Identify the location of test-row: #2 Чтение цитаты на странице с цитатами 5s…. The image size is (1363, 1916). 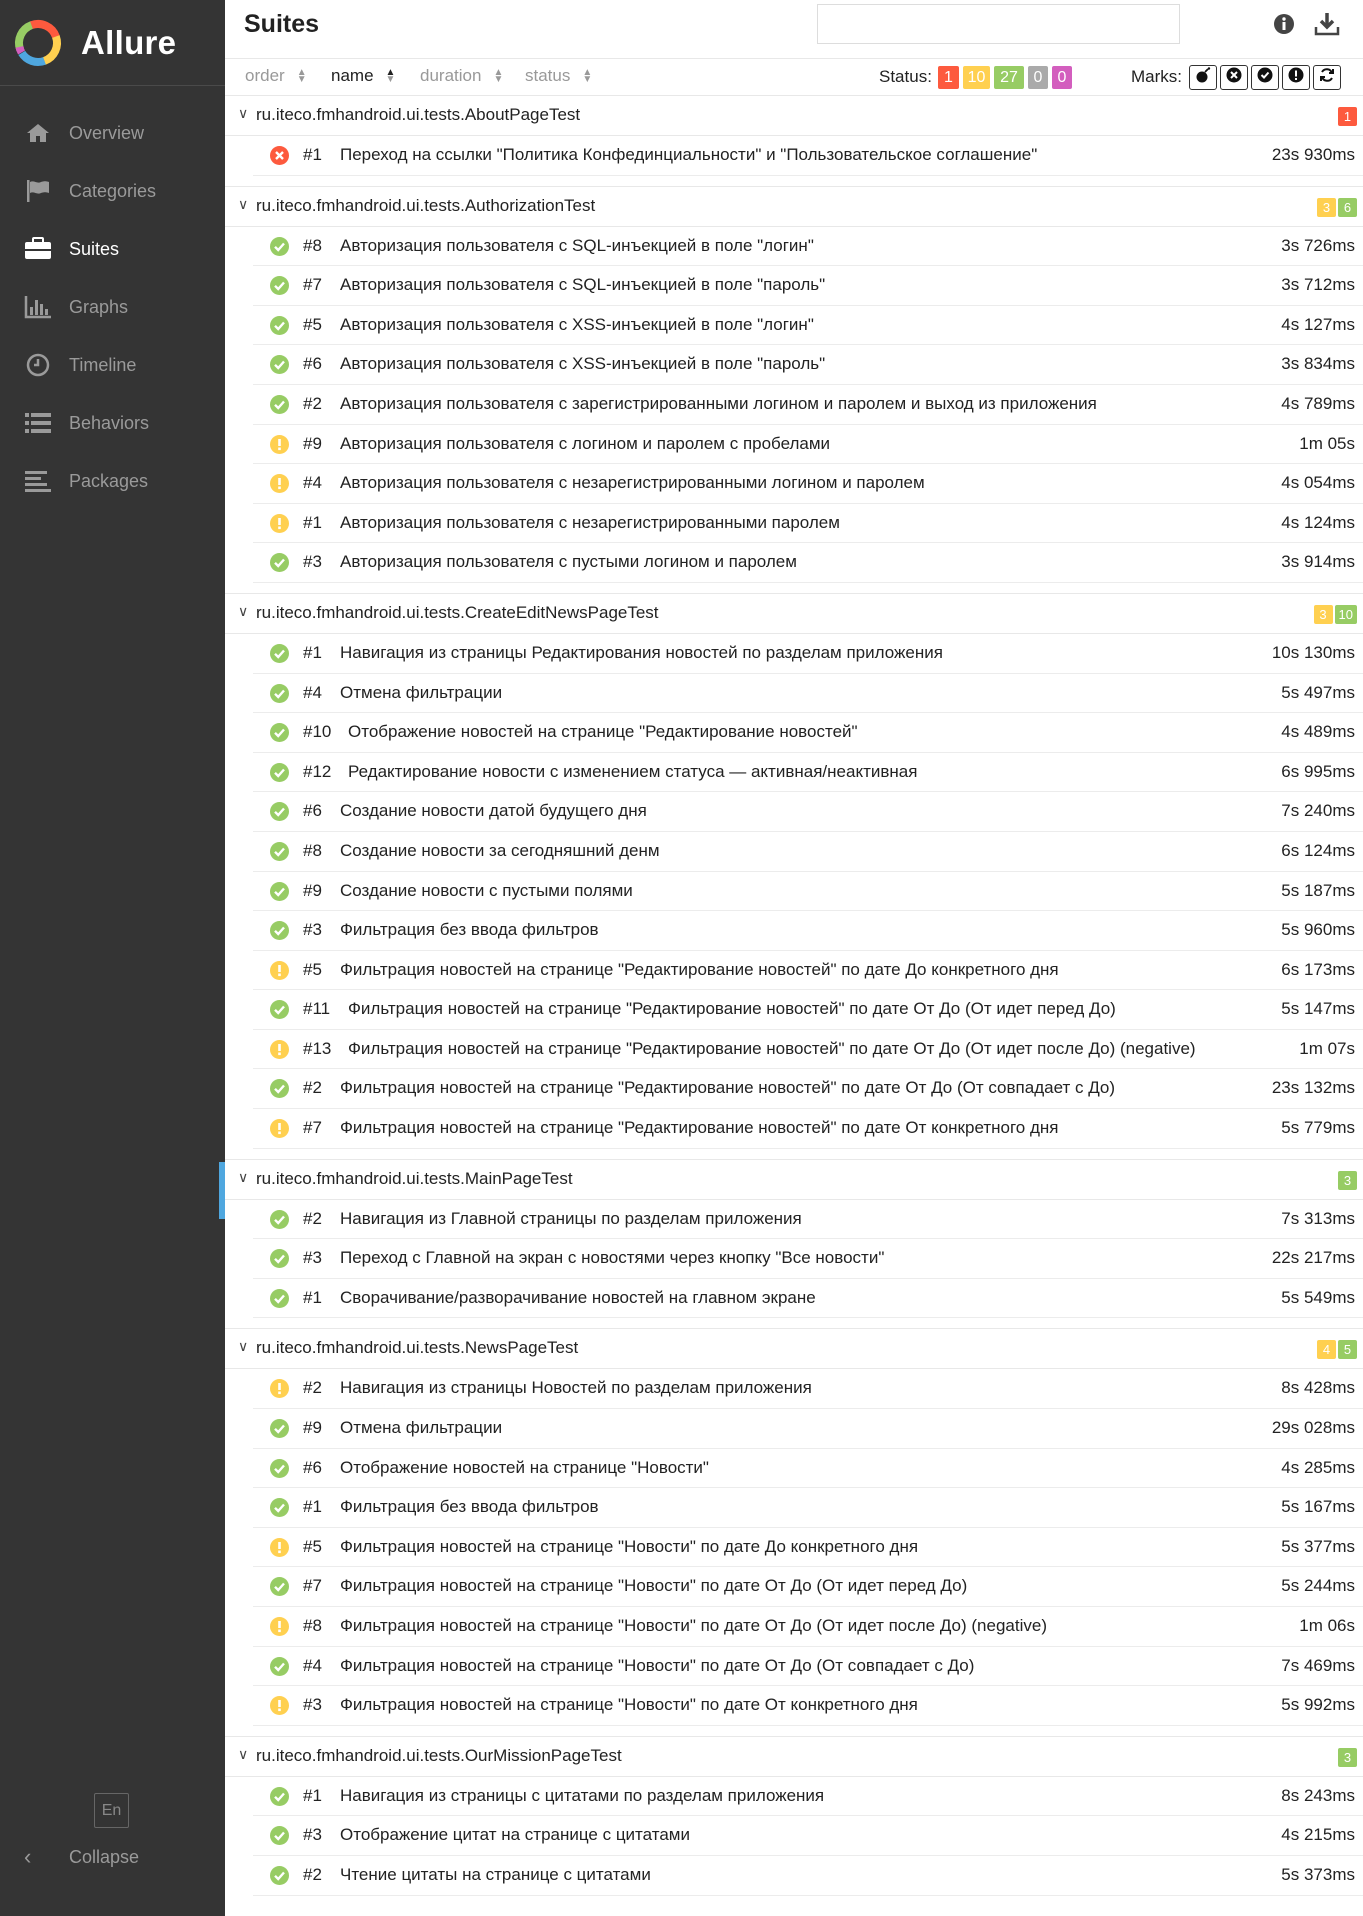
(808, 1876).